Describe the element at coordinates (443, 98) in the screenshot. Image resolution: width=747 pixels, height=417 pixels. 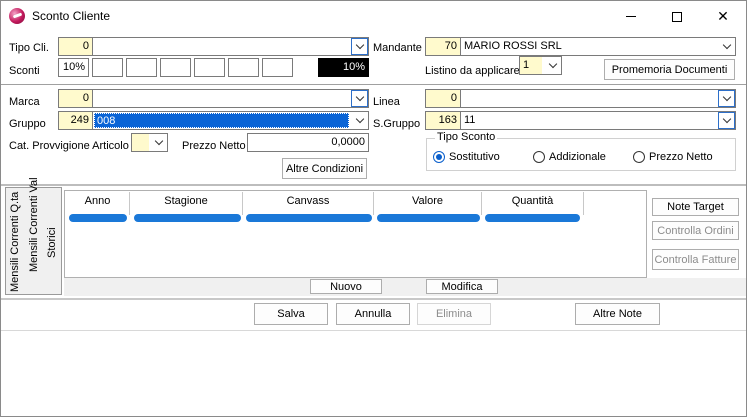
I see `linea-code-input: 0` at that location.